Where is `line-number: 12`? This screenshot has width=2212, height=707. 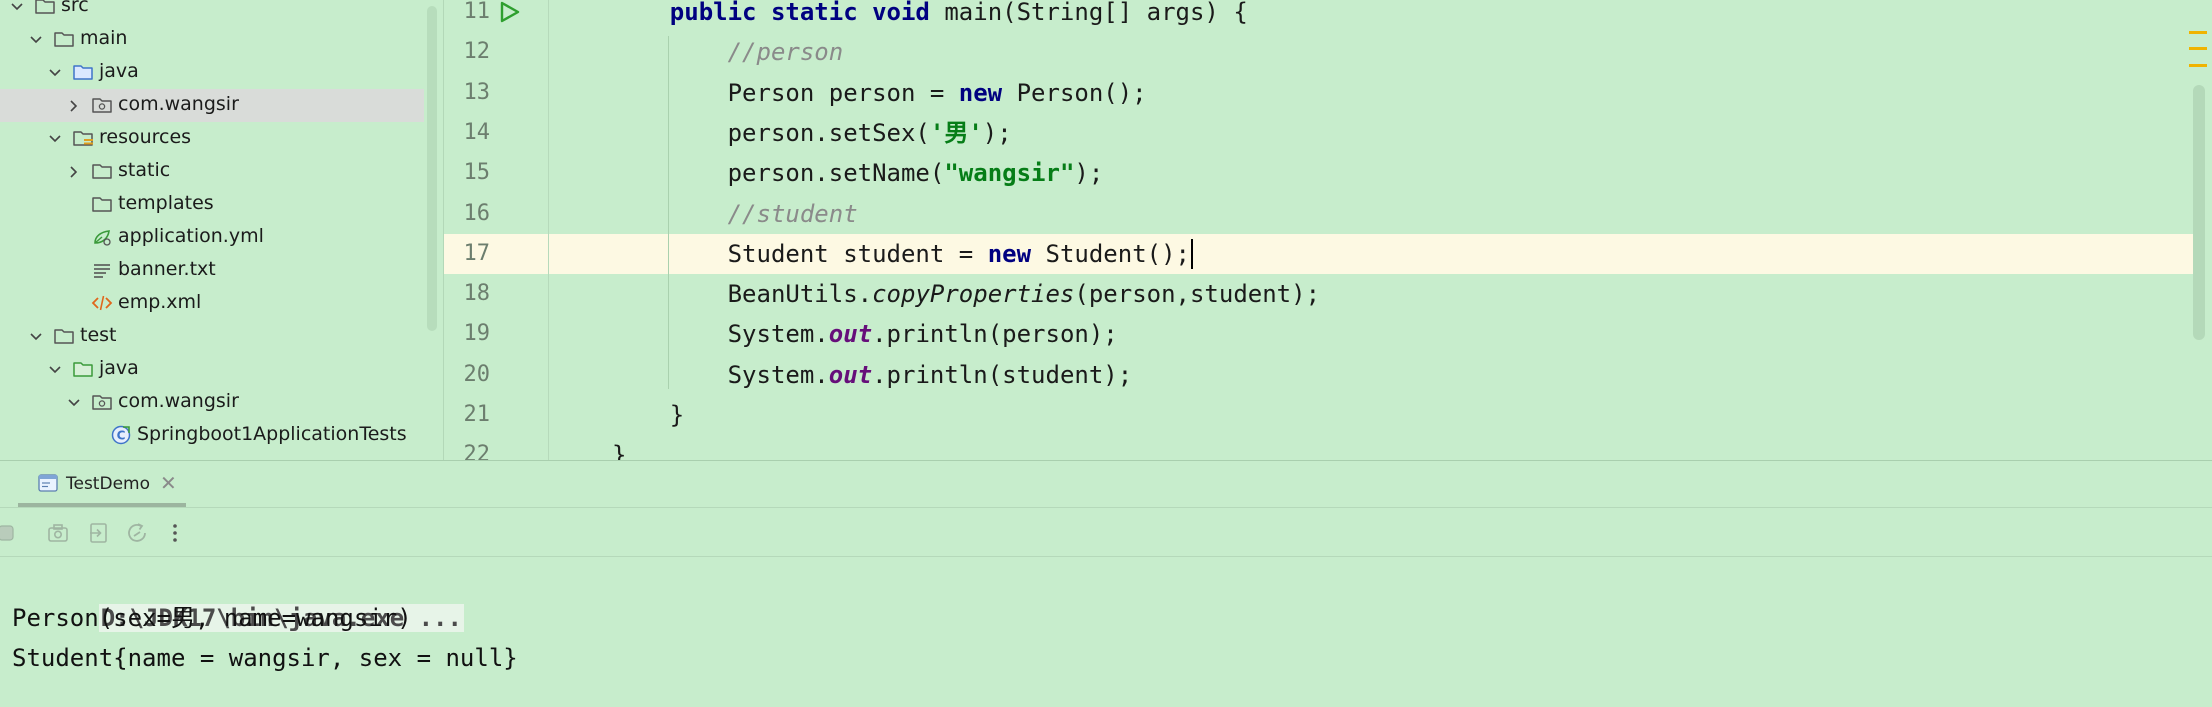
line-number: 12 is located at coordinates (477, 52).